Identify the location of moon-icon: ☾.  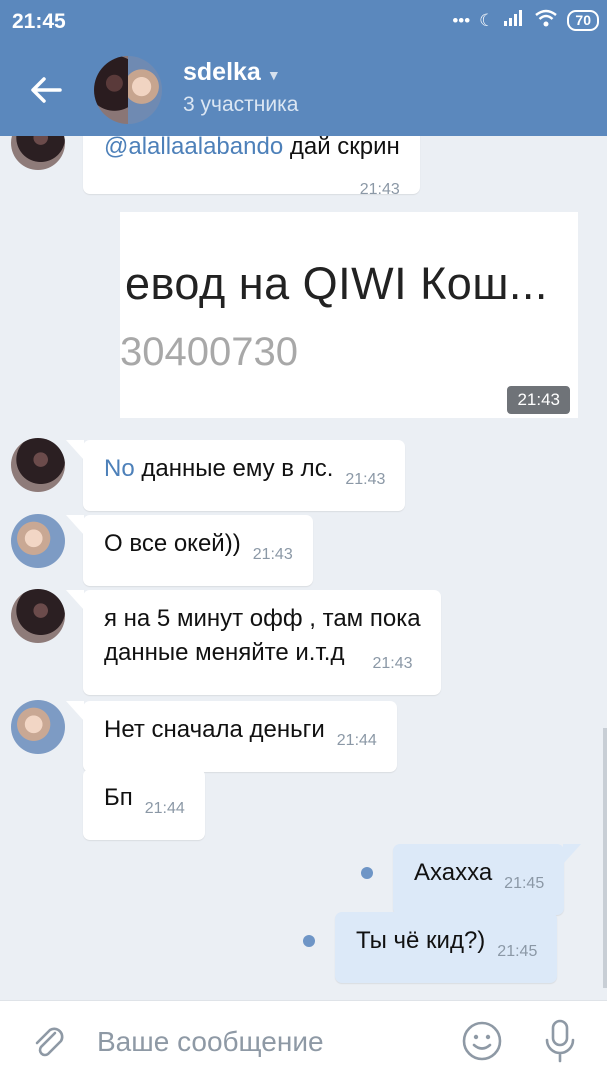
(487, 20).